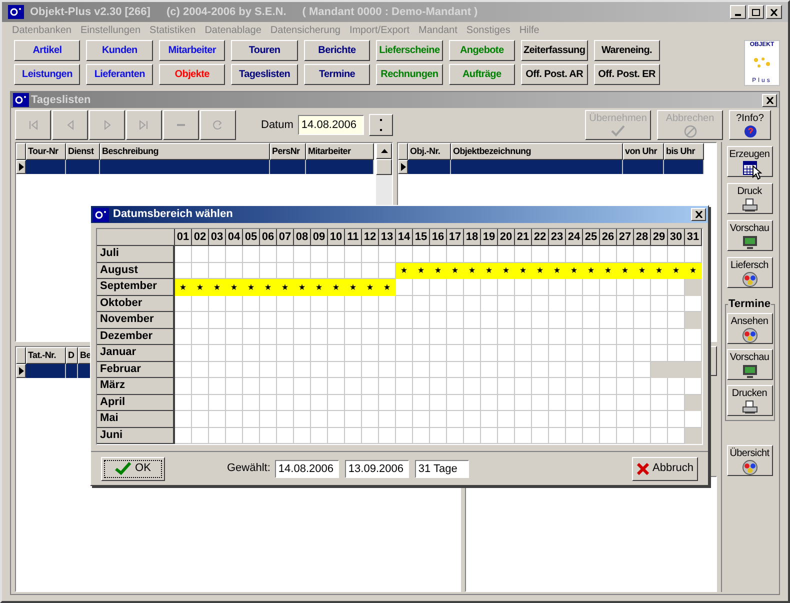 Image resolution: width=790 pixels, height=603 pixels. Describe the element at coordinates (749, 328) in the screenshot. I see `sidebar-button: Ansehen` at that location.